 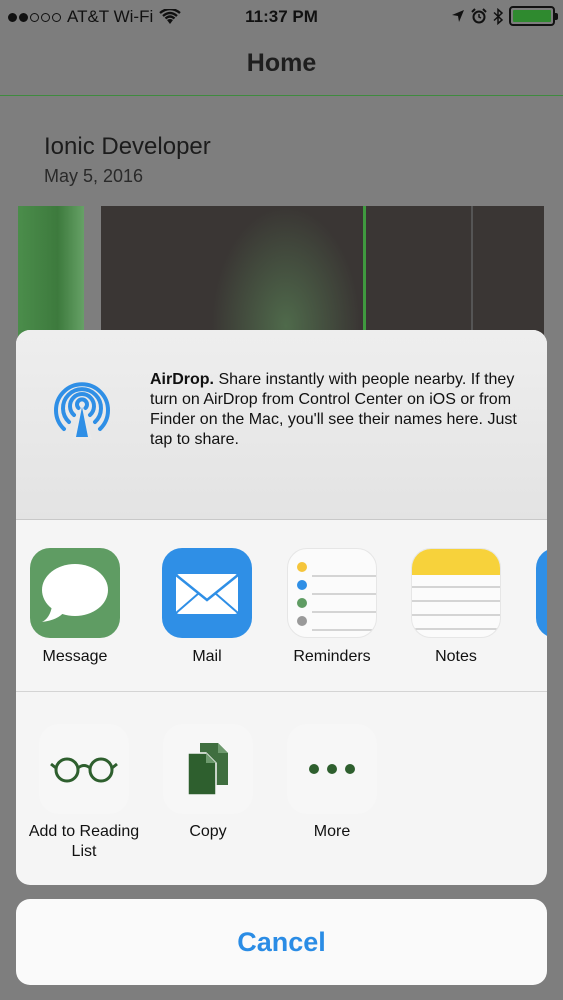 What do you see at coordinates (182, 379) in the screenshot?
I see `airdrop-title: AirDrop.` at bounding box center [182, 379].